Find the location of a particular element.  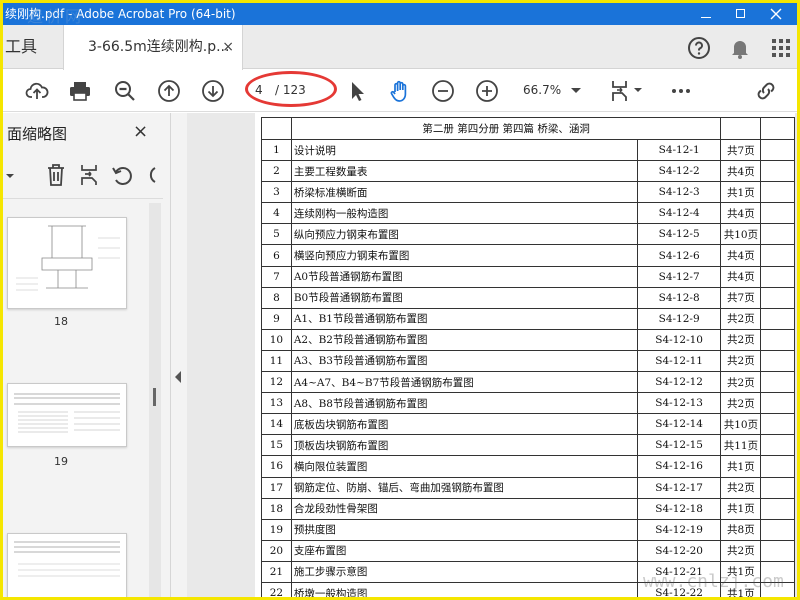

close-icon is located at coordinates (776, 14).